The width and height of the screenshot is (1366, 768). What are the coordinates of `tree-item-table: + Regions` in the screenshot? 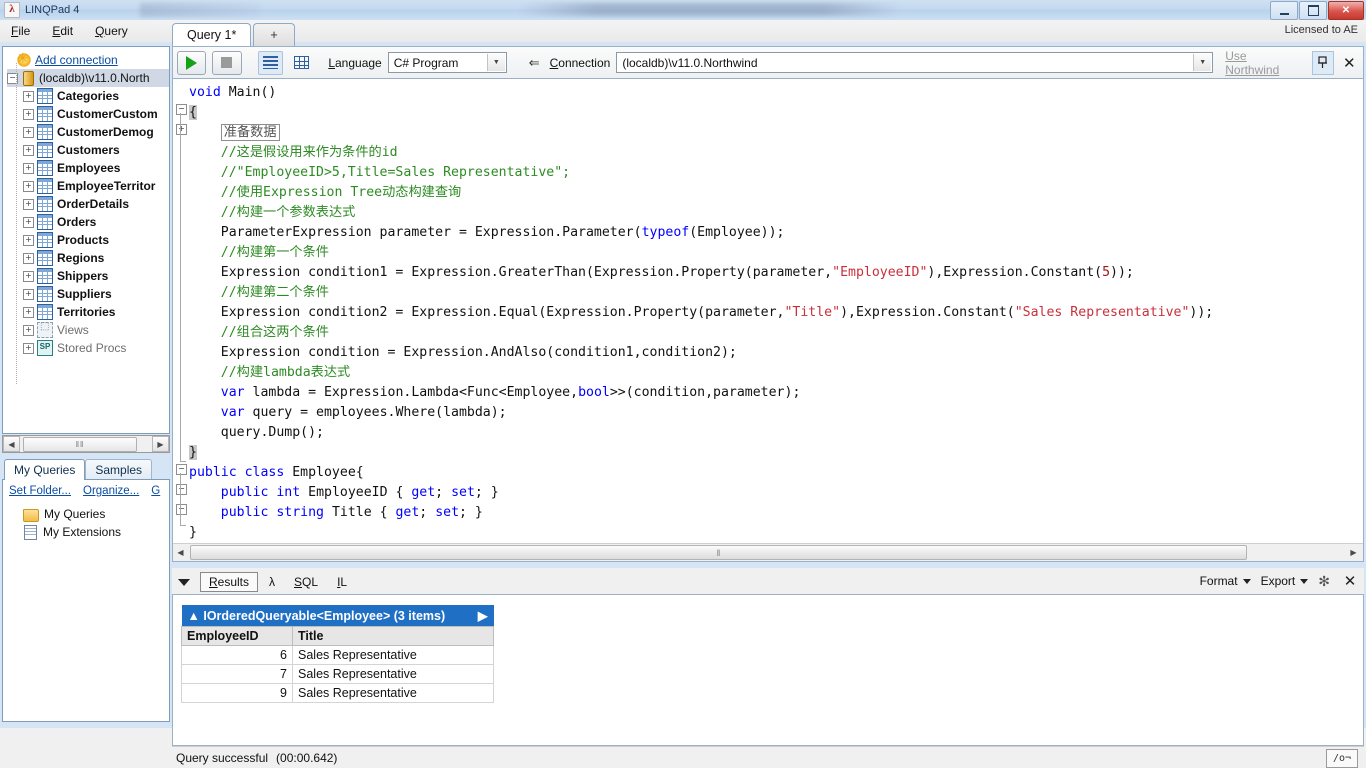 It's located at (88, 258).